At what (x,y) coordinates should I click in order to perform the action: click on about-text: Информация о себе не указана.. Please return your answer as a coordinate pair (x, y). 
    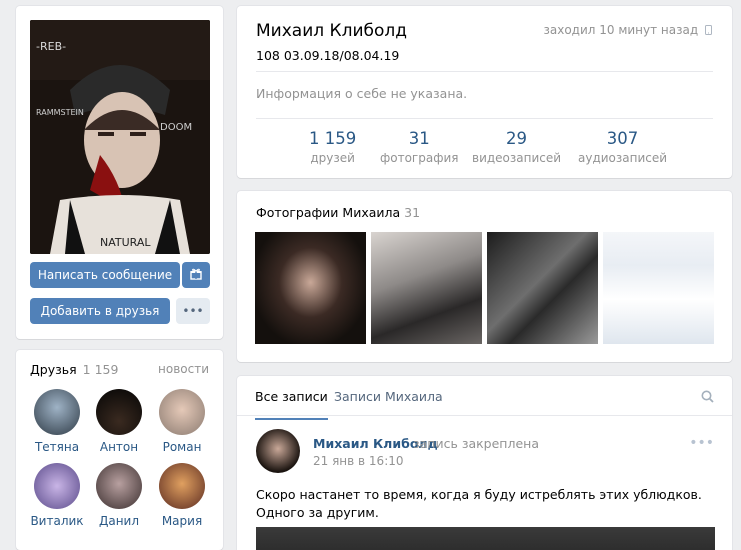
    Looking at the image, I should click on (362, 93).